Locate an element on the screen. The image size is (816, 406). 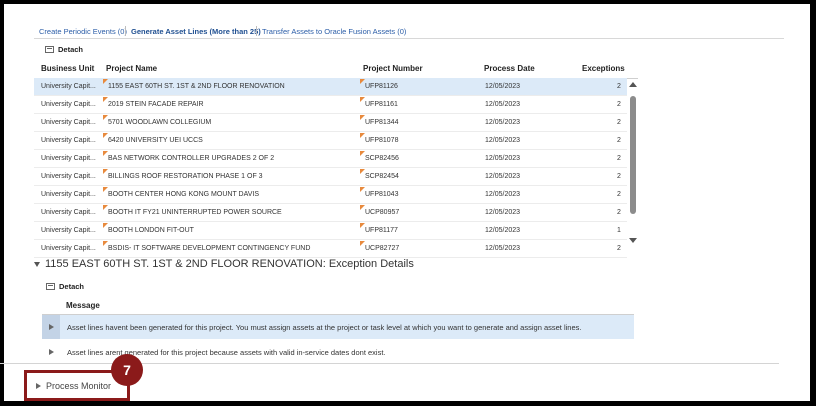
column-project-number: Project Number is located at coordinates (393, 68).